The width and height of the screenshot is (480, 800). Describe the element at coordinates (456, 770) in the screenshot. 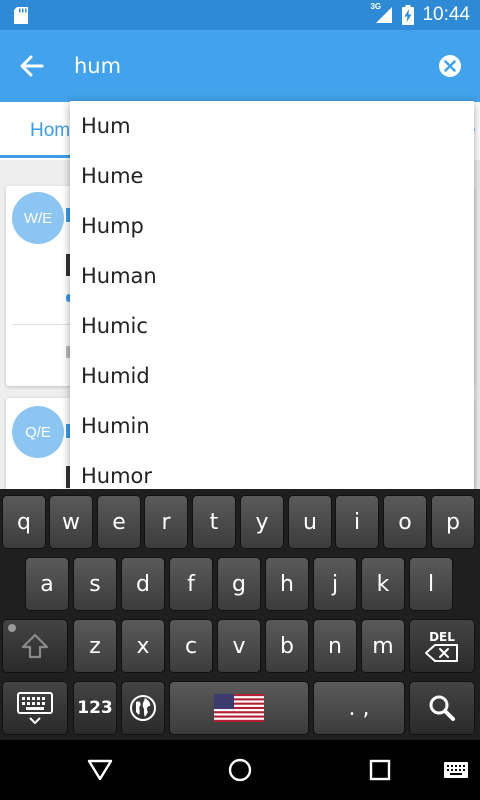

I see `keyboard-switch-icon` at that location.